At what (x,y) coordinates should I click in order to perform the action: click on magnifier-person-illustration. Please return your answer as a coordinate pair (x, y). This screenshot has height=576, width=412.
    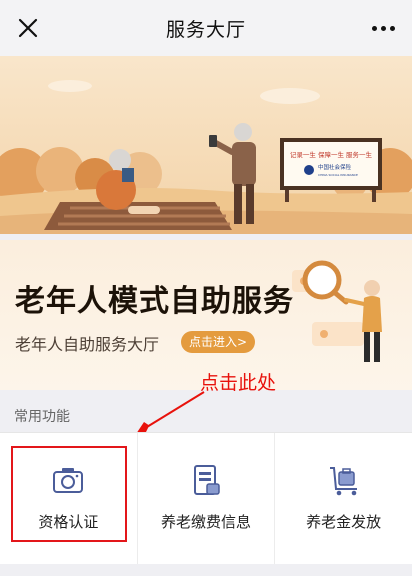
    Looking at the image, I should click on (337, 311).